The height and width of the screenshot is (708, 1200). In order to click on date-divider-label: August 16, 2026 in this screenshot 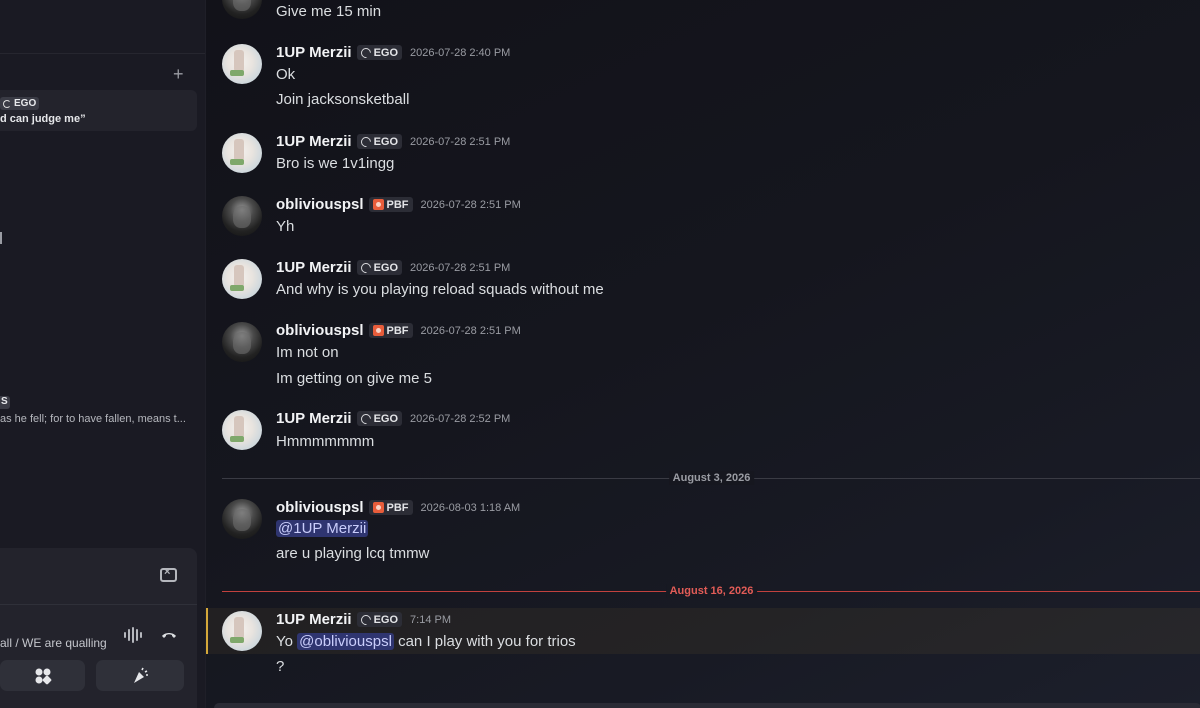, I will do `click(711, 591)`.